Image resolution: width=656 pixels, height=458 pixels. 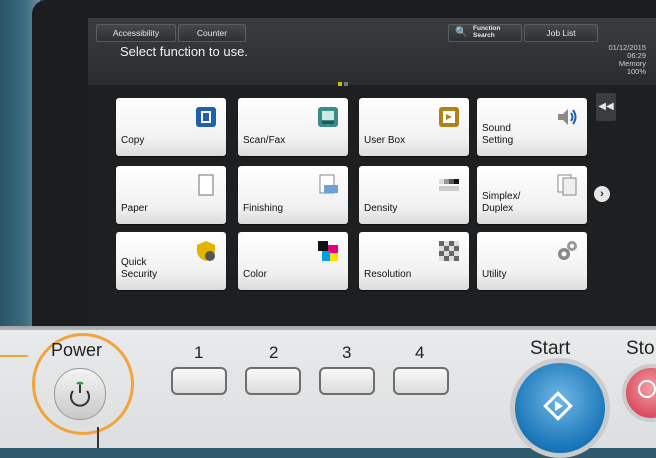 I want to click on user-box-icon, so click(x=449, y=117).